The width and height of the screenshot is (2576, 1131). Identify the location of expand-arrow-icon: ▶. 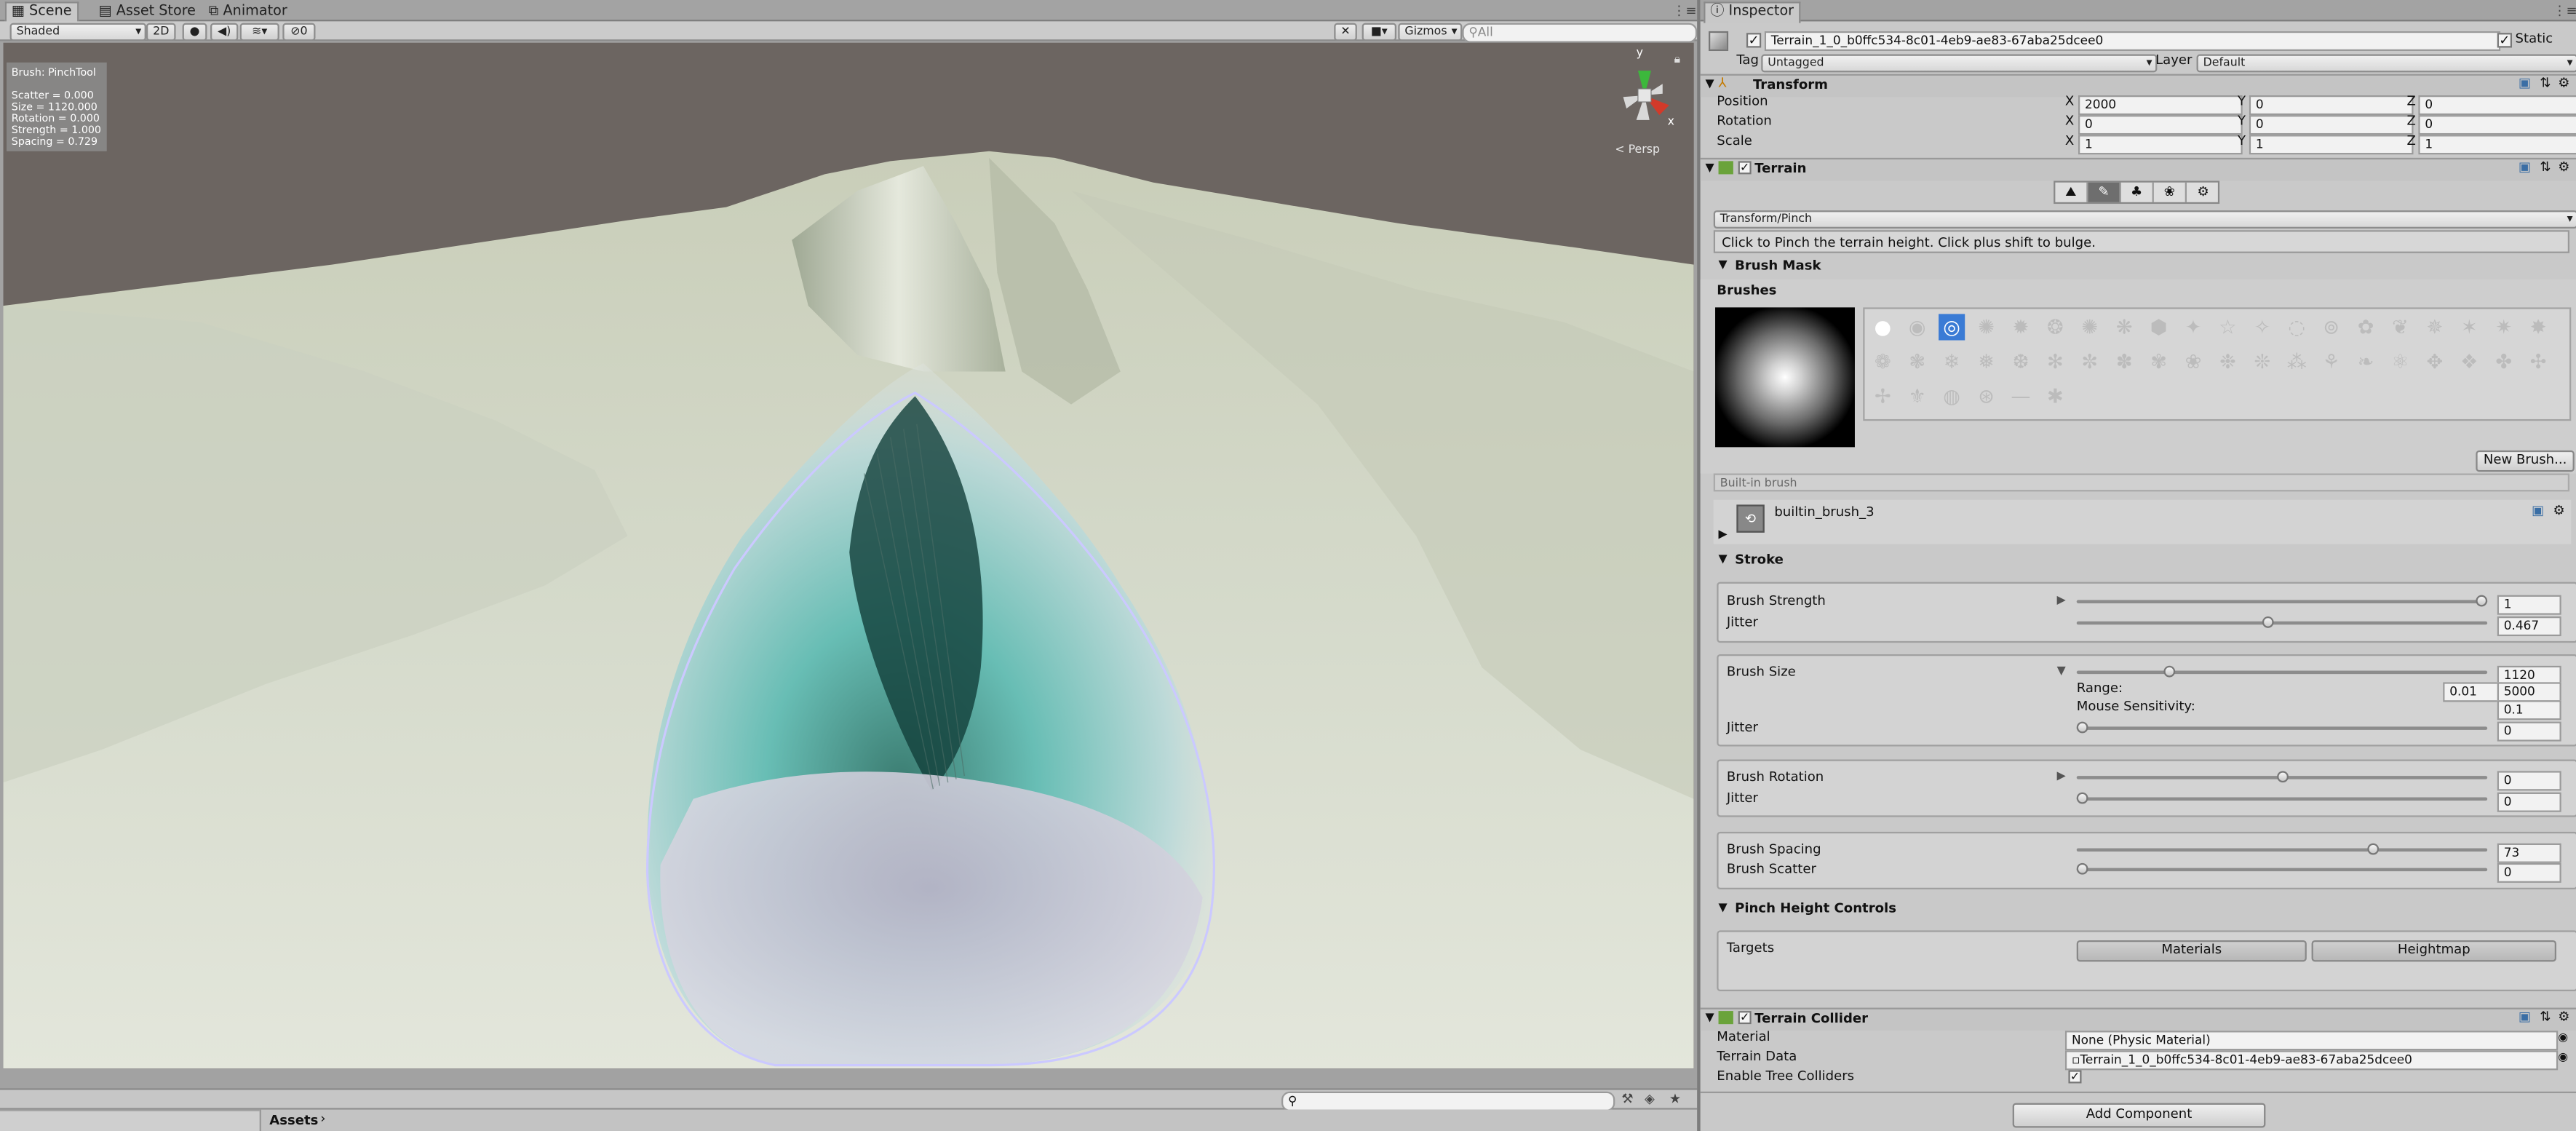
(2061, 599).